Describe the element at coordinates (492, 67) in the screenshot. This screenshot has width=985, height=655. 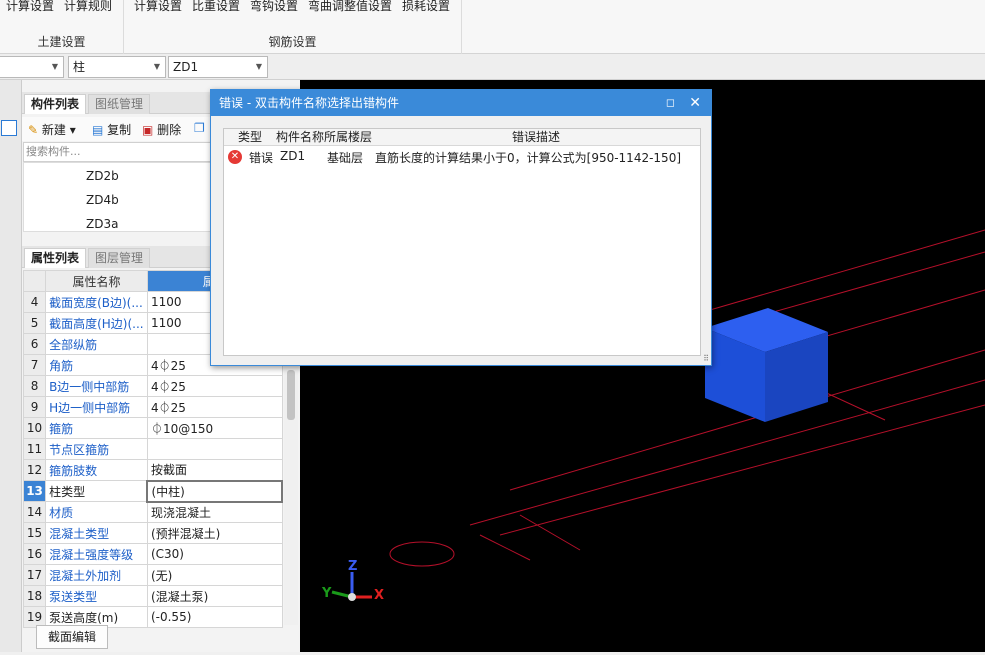
I see `selector-bar: ▼ 柱 ▼ ZD1 ▼` at that location.